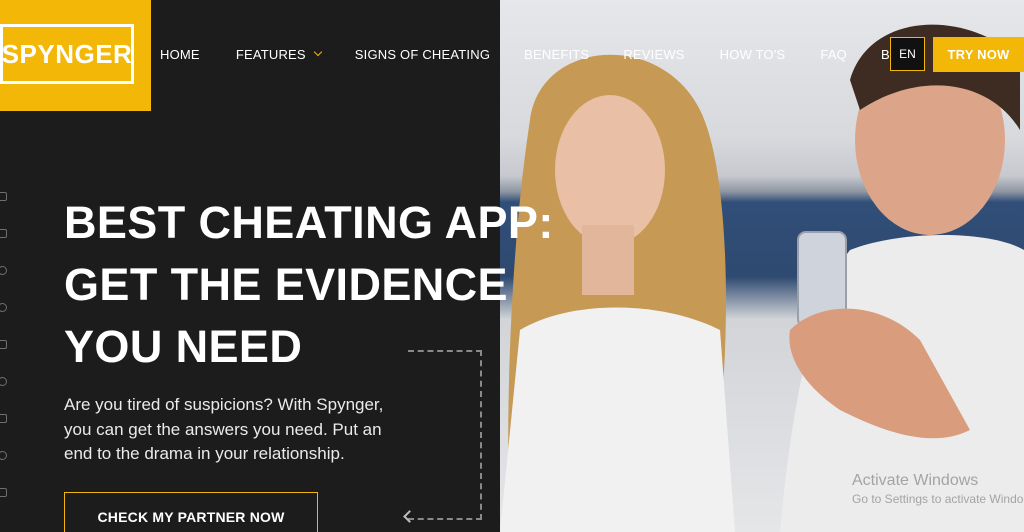 This screenshot has width=1024, height=532. What do you see at coordinates (915, 480) in the screenshot?
I see `watermark-title: Activate Windows` at bounding box center [915, 480].